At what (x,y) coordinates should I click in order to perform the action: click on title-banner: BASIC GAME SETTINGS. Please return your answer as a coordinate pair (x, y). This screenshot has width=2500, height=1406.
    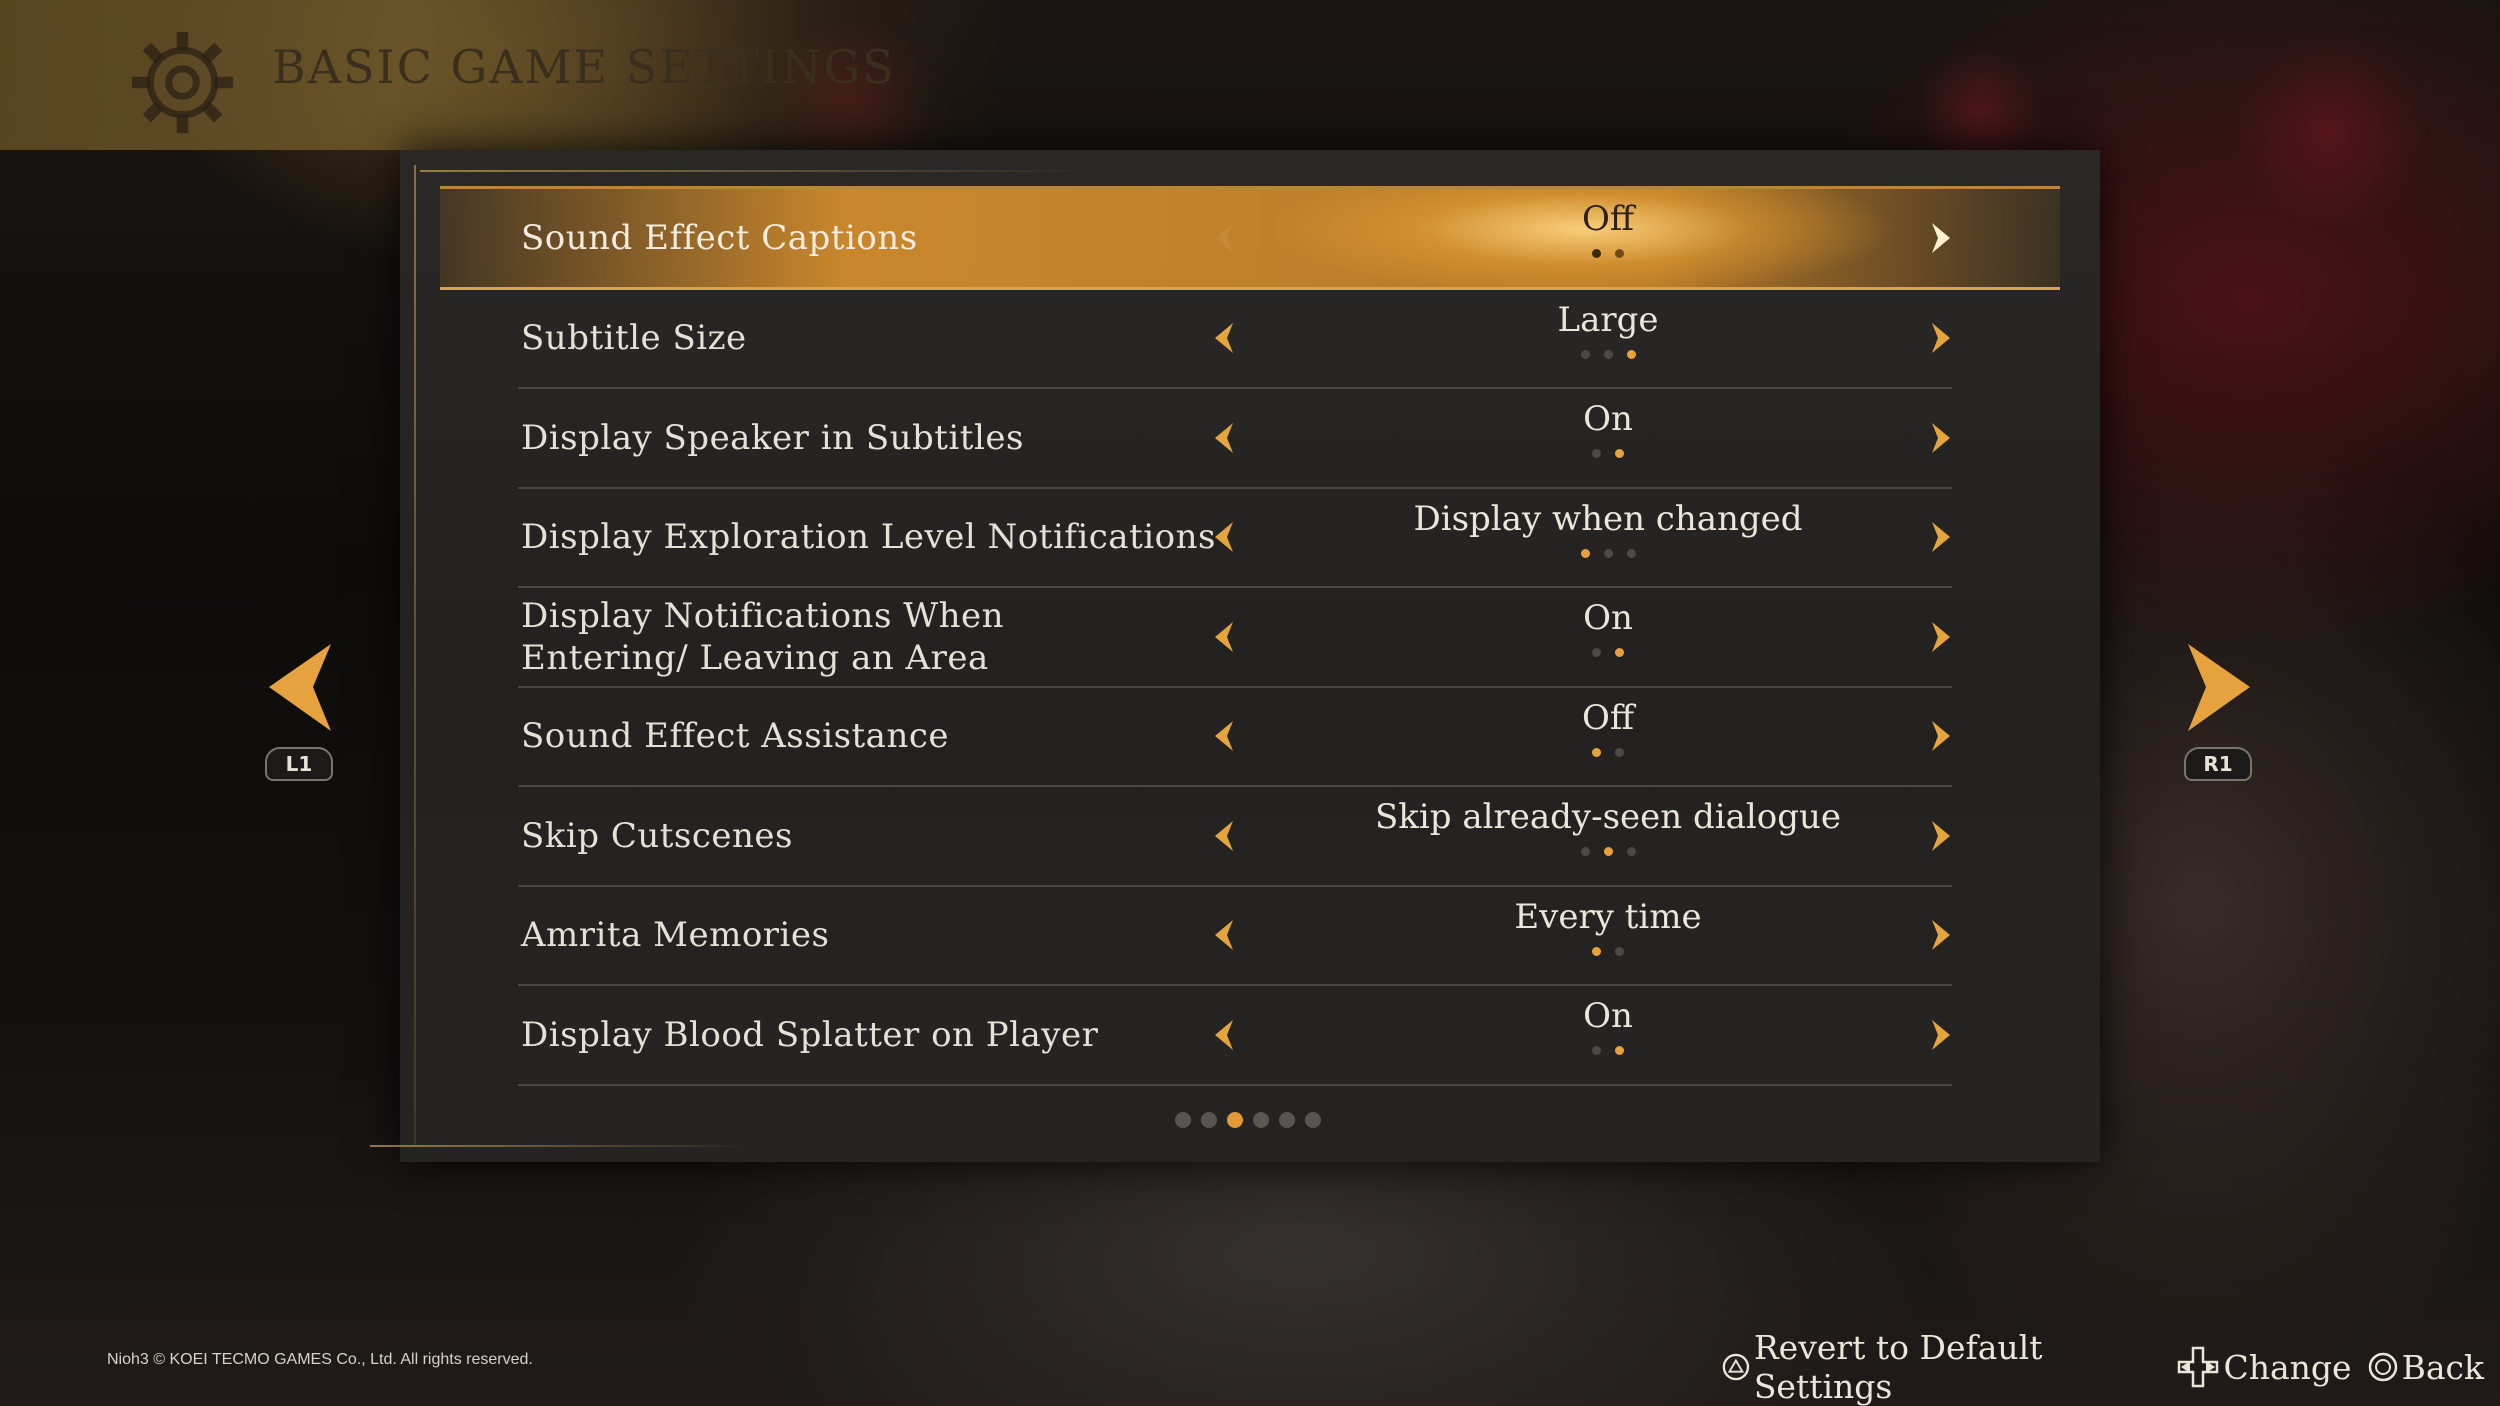
    Looking at the image, I should click on (500, 75).